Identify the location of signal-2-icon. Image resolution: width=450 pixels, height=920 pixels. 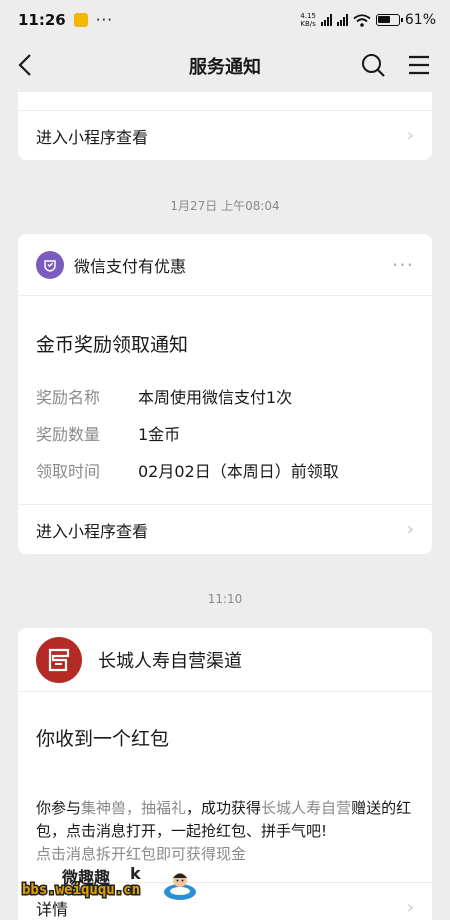
(342, 20).